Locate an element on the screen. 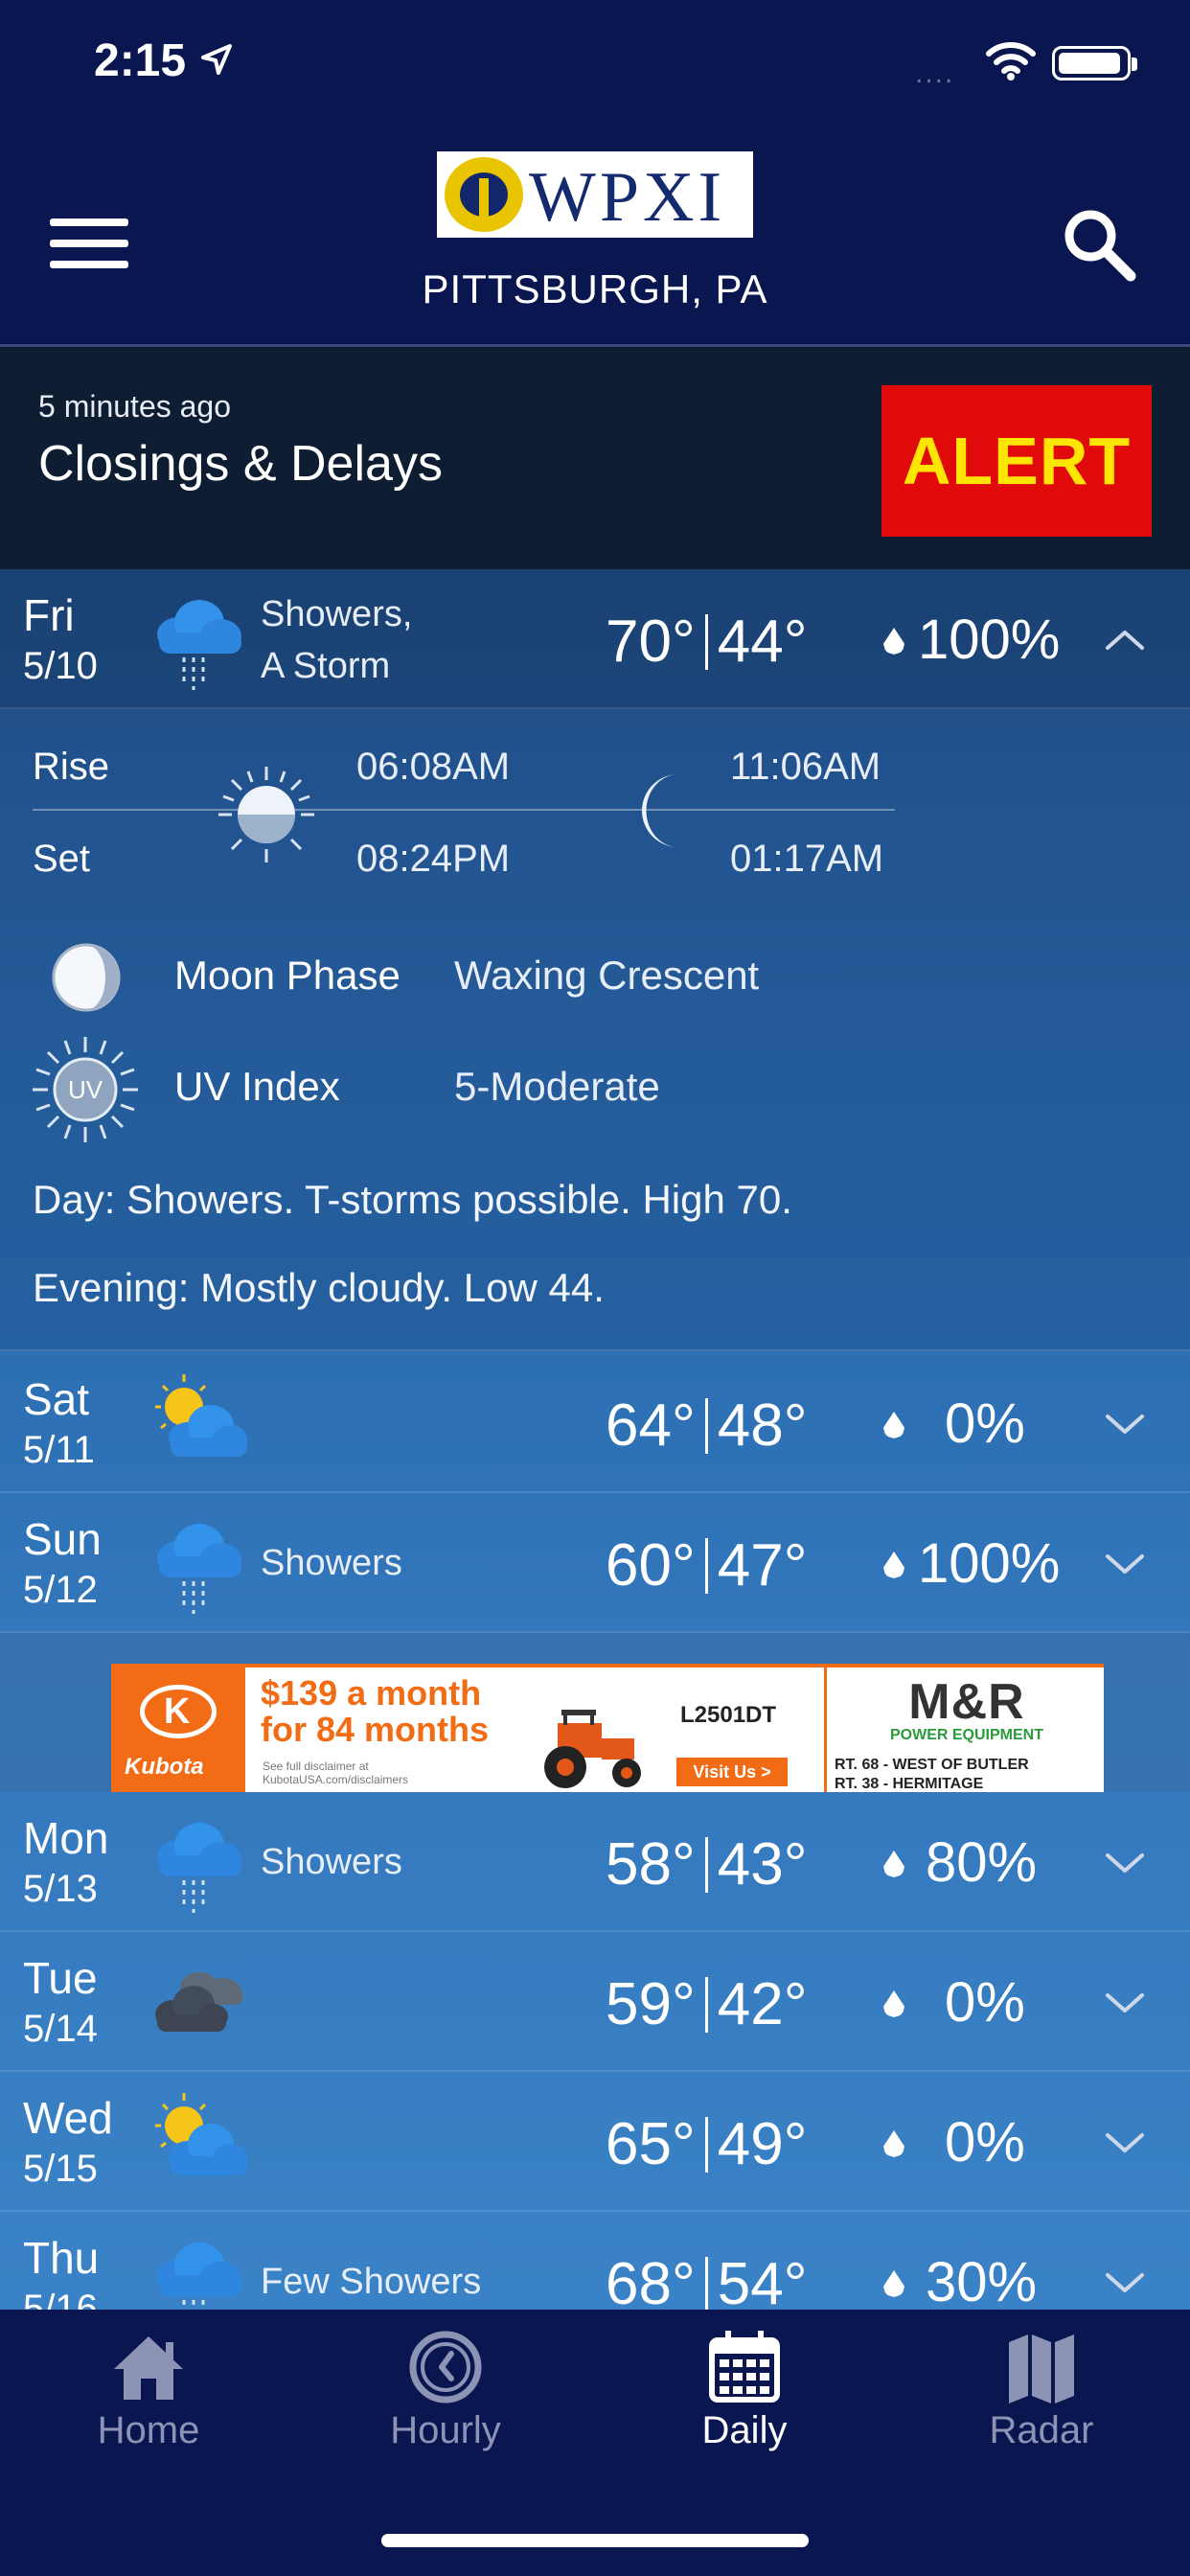 This screenshot has height=2576, width=1190. forecast-row-wed: Wed 5/15 65° 49° 0% is located at coordinates (595, 2142).